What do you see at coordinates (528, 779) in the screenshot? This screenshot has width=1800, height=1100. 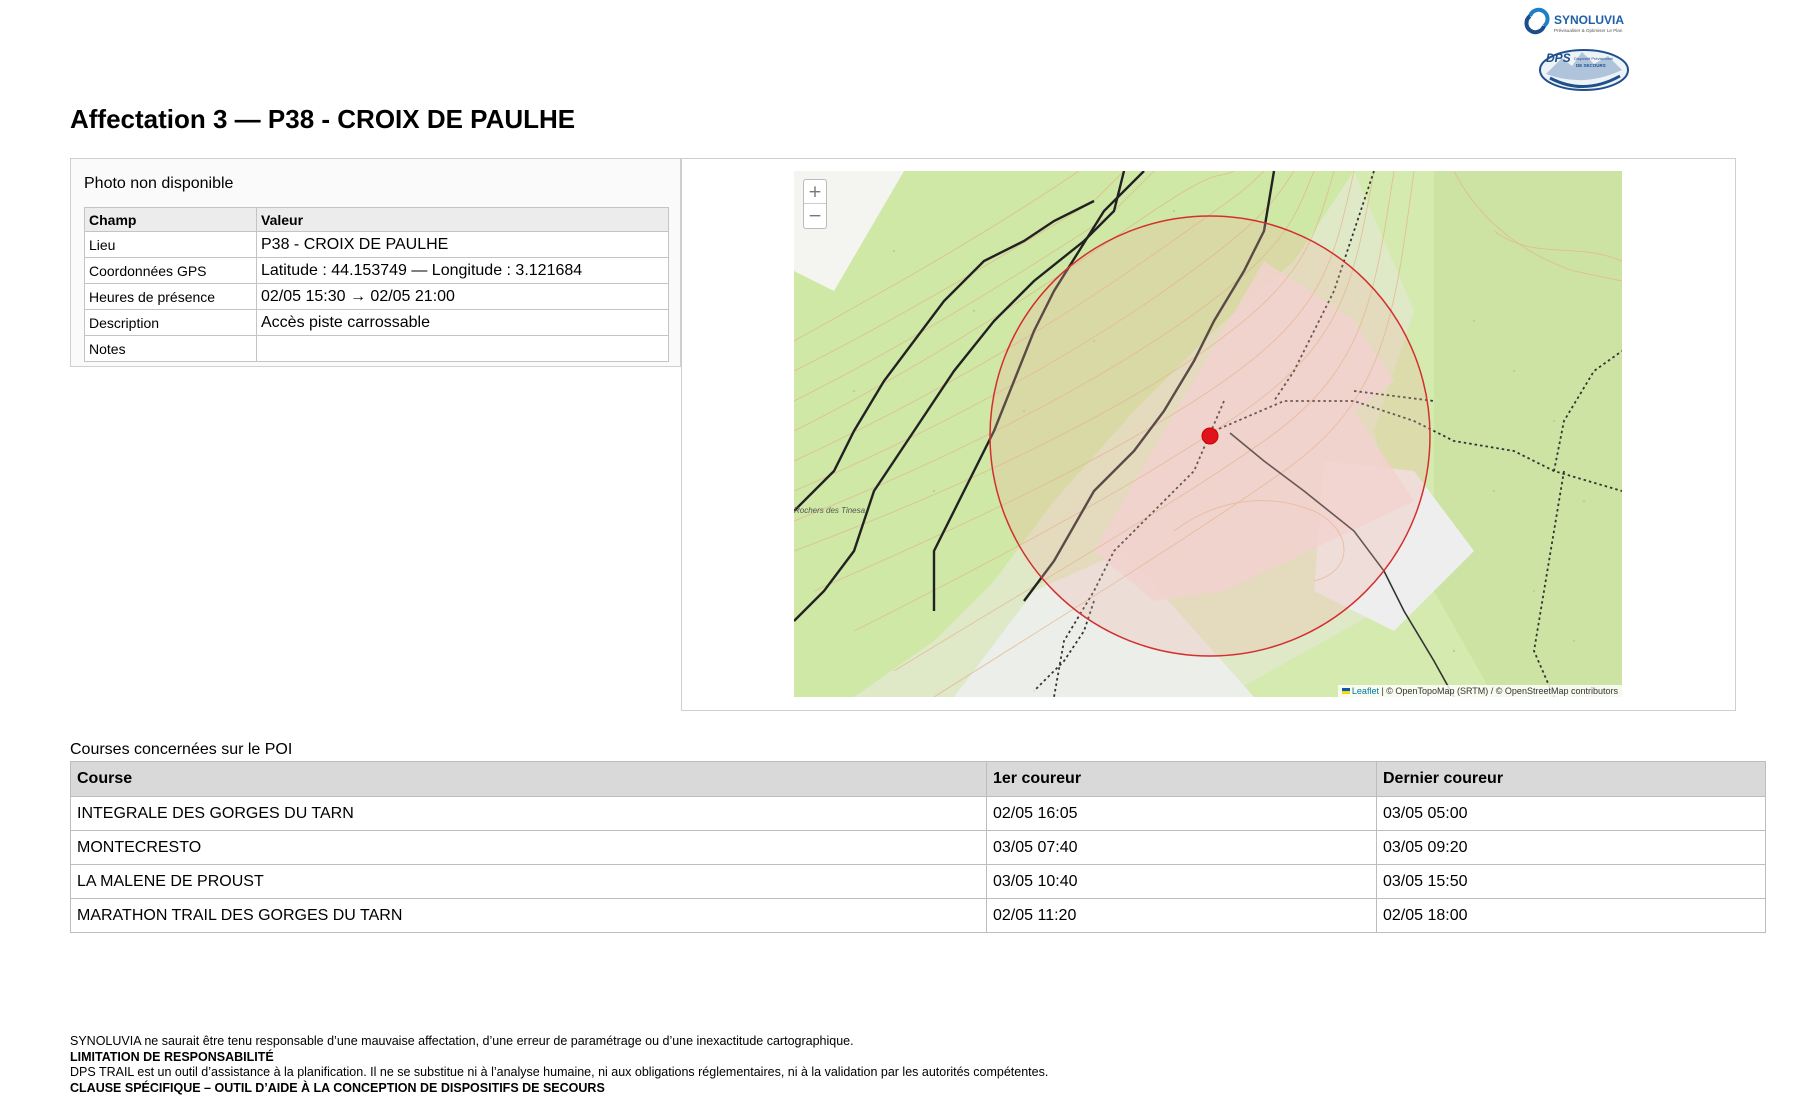 I see `column-header-course: Course` at bounding box center [528, 779].